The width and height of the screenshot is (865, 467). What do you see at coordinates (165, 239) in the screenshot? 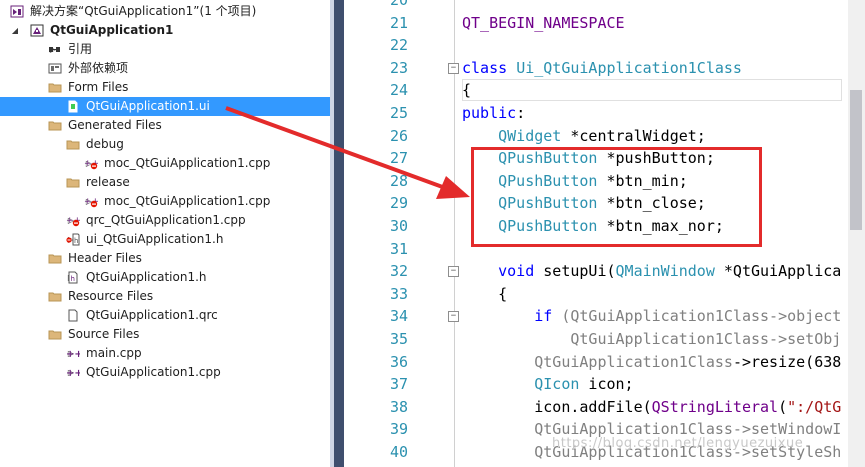
I see `tree-item: ▷hui_QtGuiApplication1.h` at bounding box center [165, 239].